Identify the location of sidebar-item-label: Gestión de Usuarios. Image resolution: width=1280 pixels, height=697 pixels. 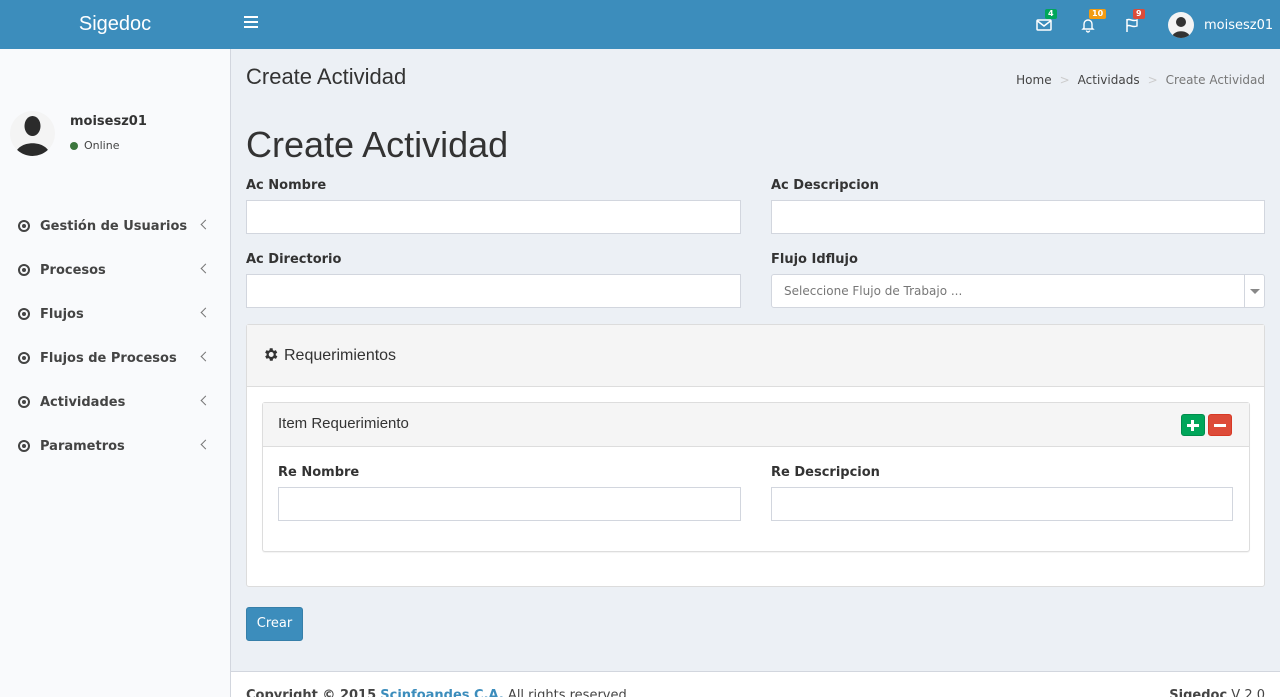
(114, 226).